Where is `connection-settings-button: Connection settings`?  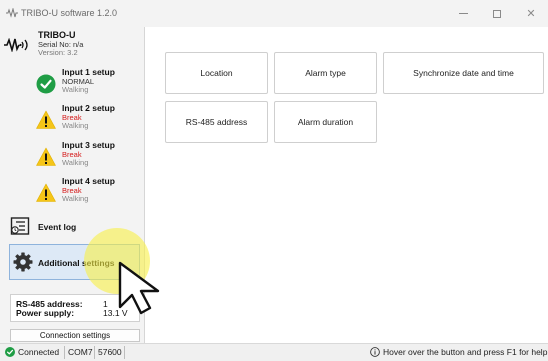 connection-settings-button: Connection settings is located at coordinates (75, 335).